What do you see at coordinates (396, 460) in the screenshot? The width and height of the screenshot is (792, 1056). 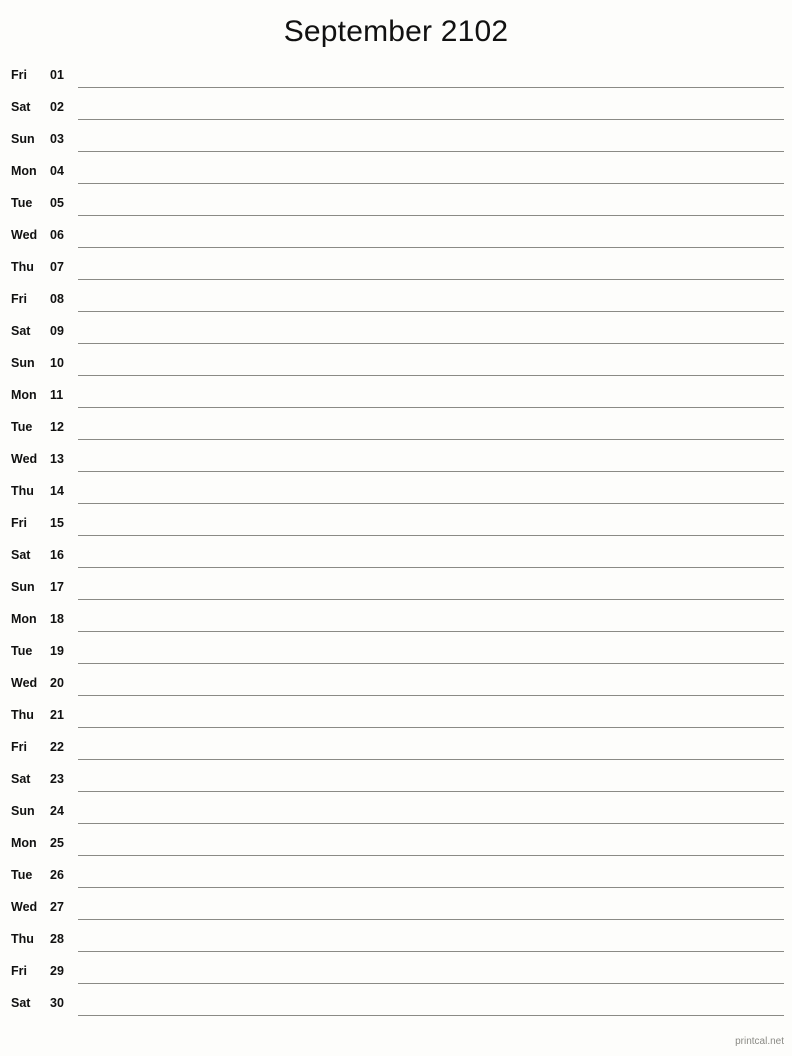 I see `day-row: Wed 13` at bounding box center [396, 460].